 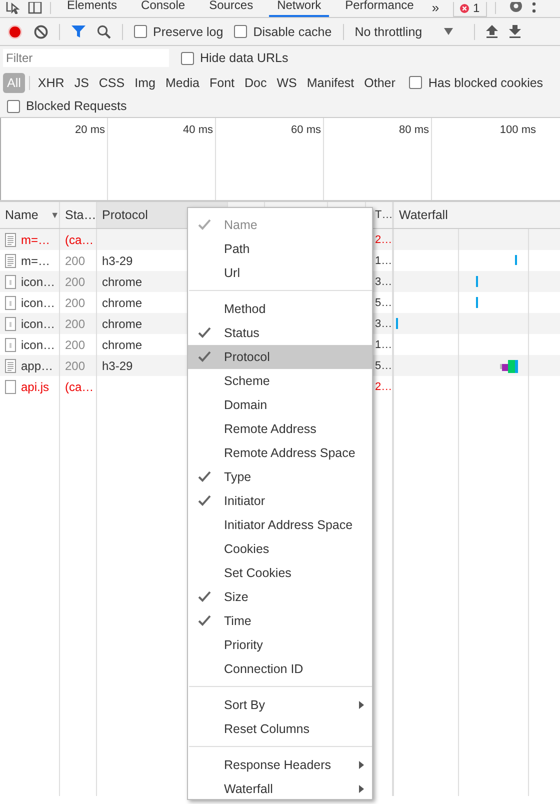 I want to click on menu-item: Protocol, so click(x=280, y=357).